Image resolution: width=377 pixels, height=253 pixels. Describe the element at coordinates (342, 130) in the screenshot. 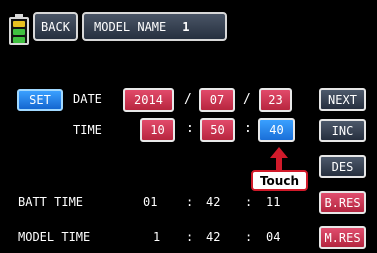

I see `inc-button: INC` at that location.